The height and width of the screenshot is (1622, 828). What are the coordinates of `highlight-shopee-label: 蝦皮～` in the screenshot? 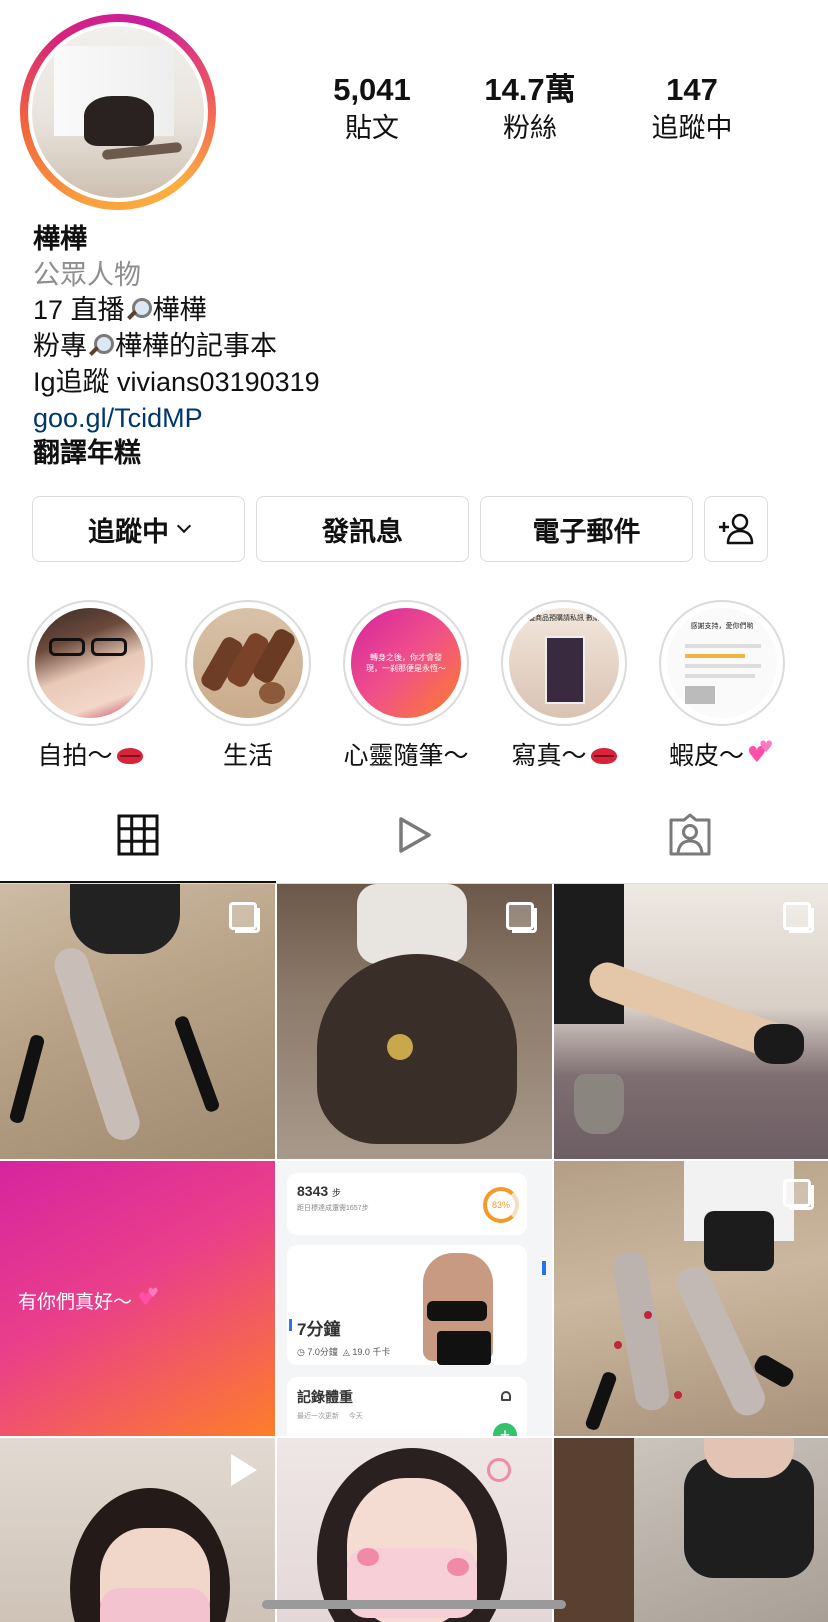 It's located at (722, 754).